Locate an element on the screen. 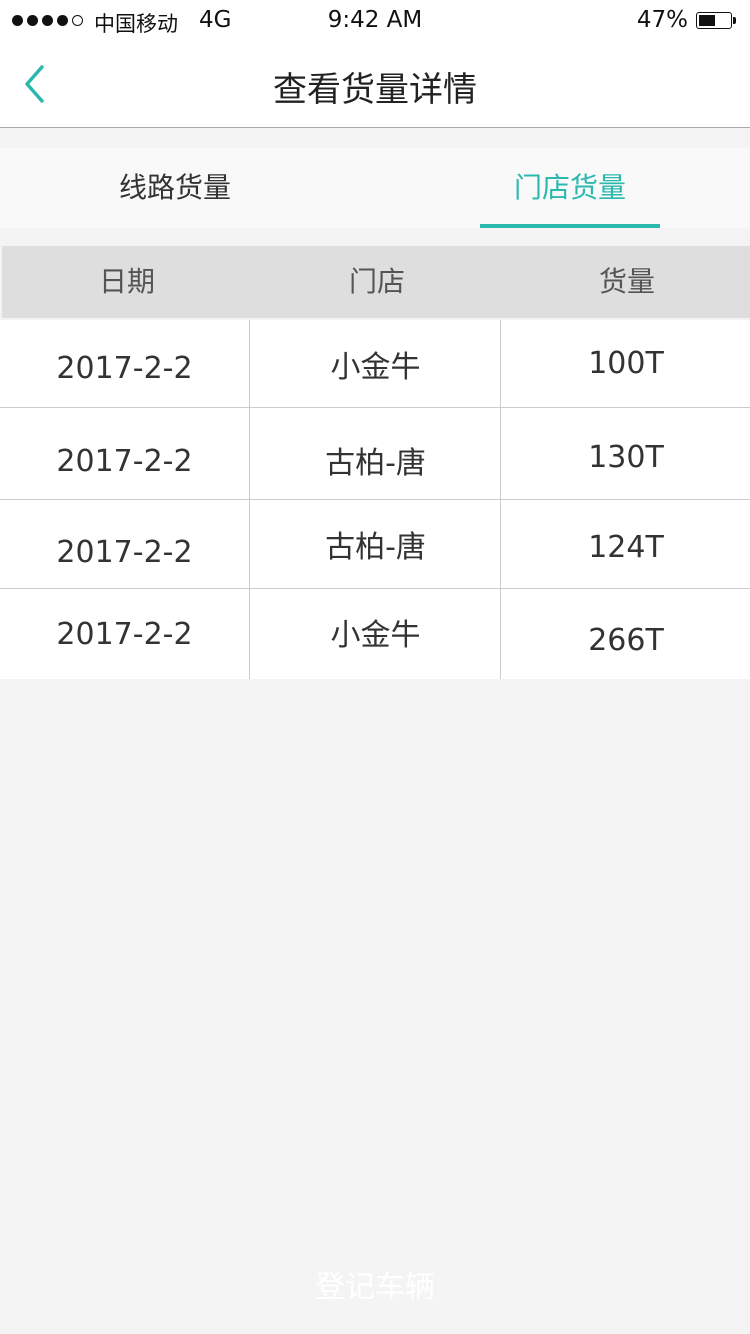  volume-cell: 124T is located at coordinates (626, 547).